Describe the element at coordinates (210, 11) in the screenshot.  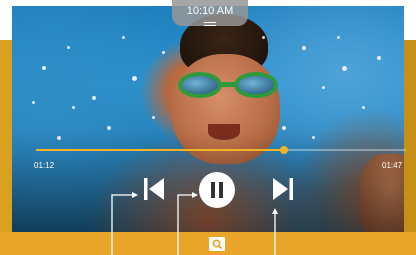
I see `status-time: 10:10 AM` at that location.